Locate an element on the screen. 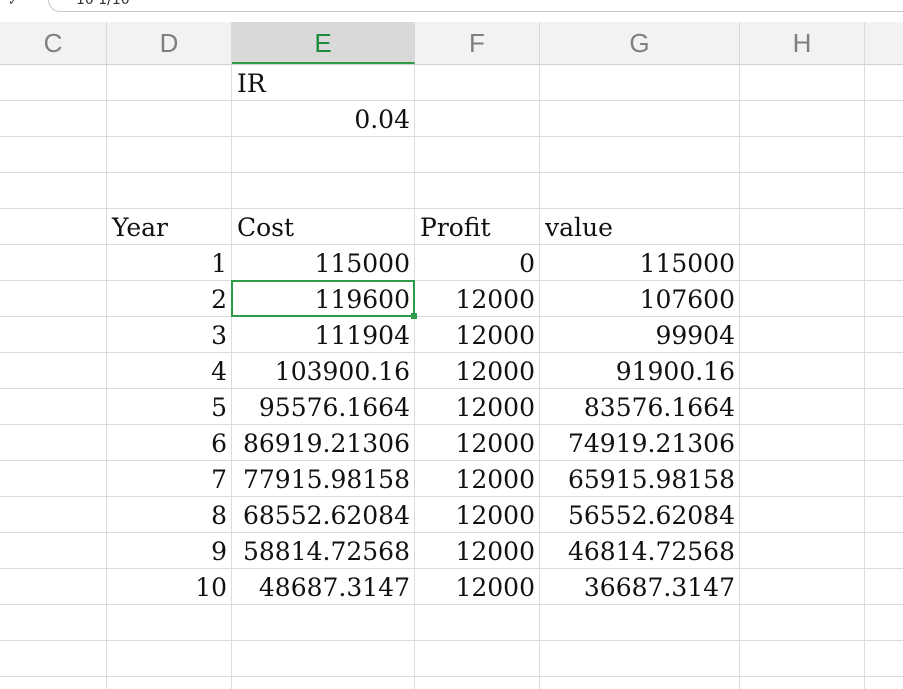 Image resolution: width=903 pixels, height=689 pixels. year-cell: 6 is located at coordinates (169, 443).